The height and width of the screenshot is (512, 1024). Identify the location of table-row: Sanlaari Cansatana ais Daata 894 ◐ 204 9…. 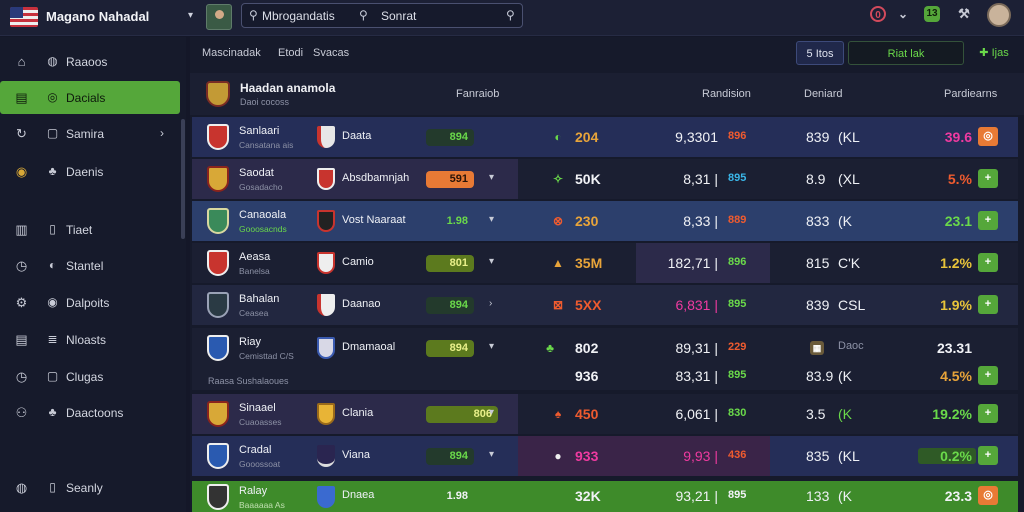
(605, 137).